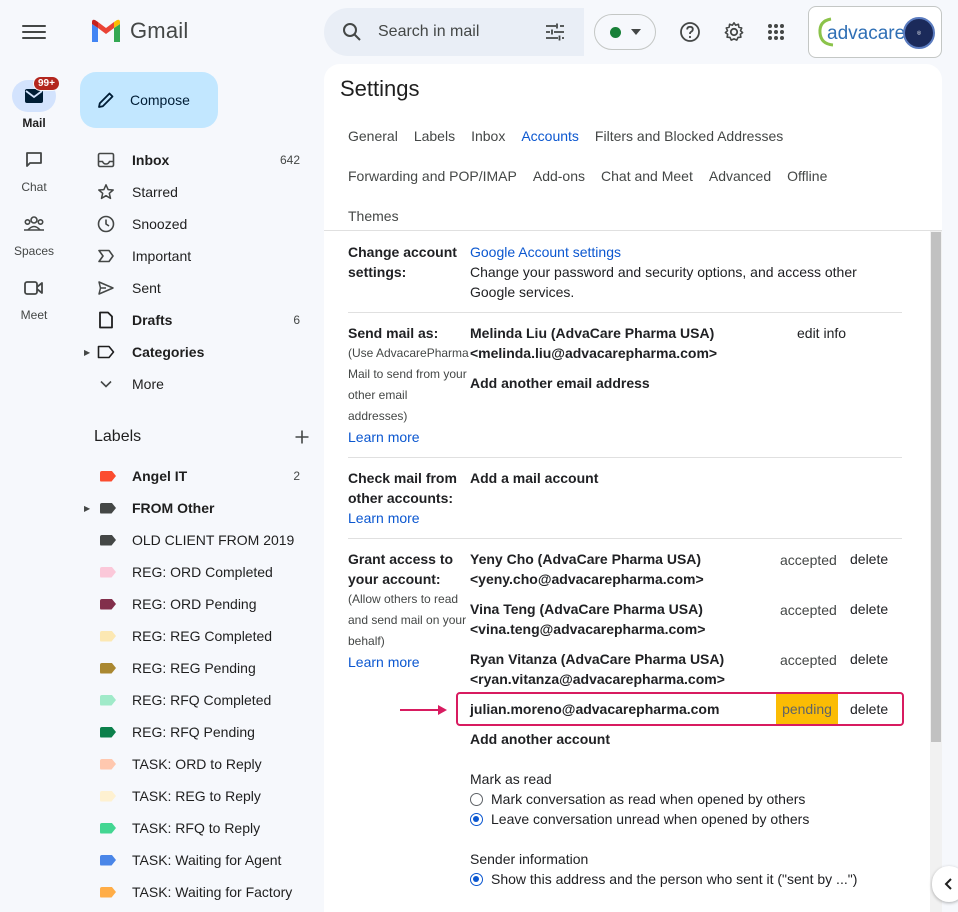 The height and width of the screenshot is (912, 958). What do you see at coordinates (635, 32) in the screenshot?
I see `caret-down-icon` at bounding box center [635, 32].